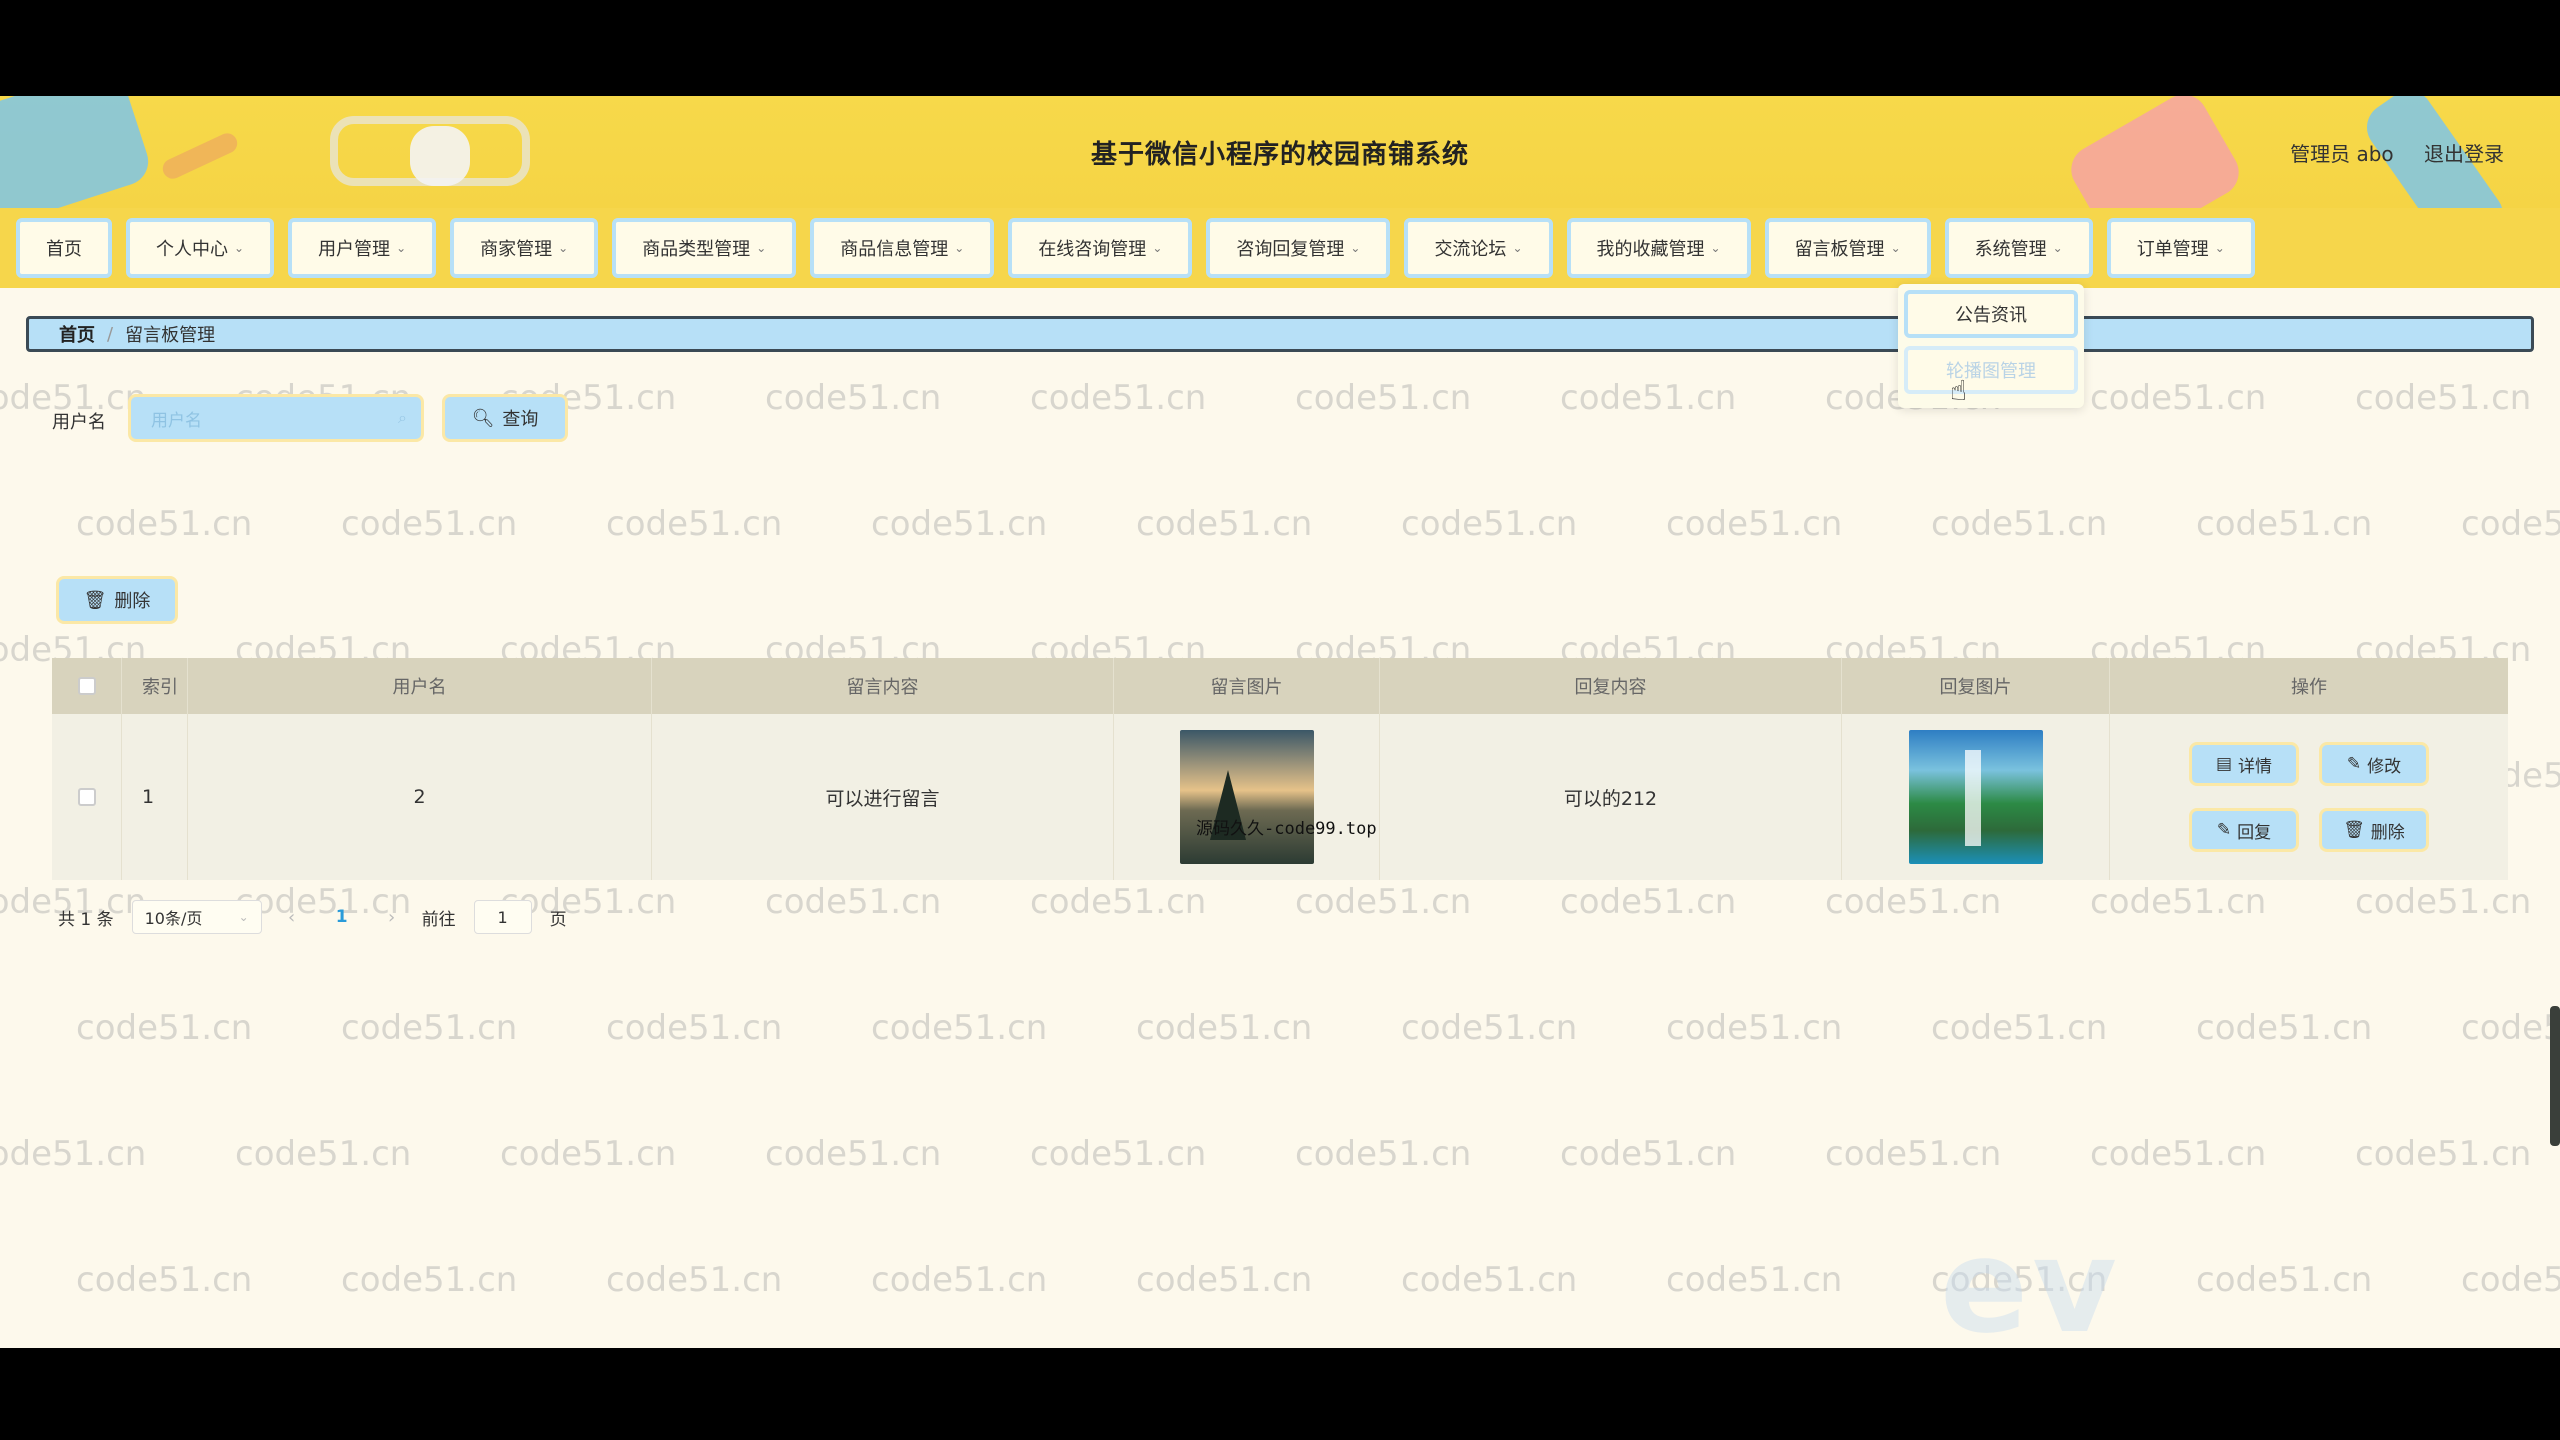 Image resolution: width=2560 pixels, height=1440 pixels. Describe the element at coordinates (312, 917) in the screenshot. I see `pagination: 共 1 条 10条/页 ⌄ ‹ 1 › 前往 1 页` at that location.